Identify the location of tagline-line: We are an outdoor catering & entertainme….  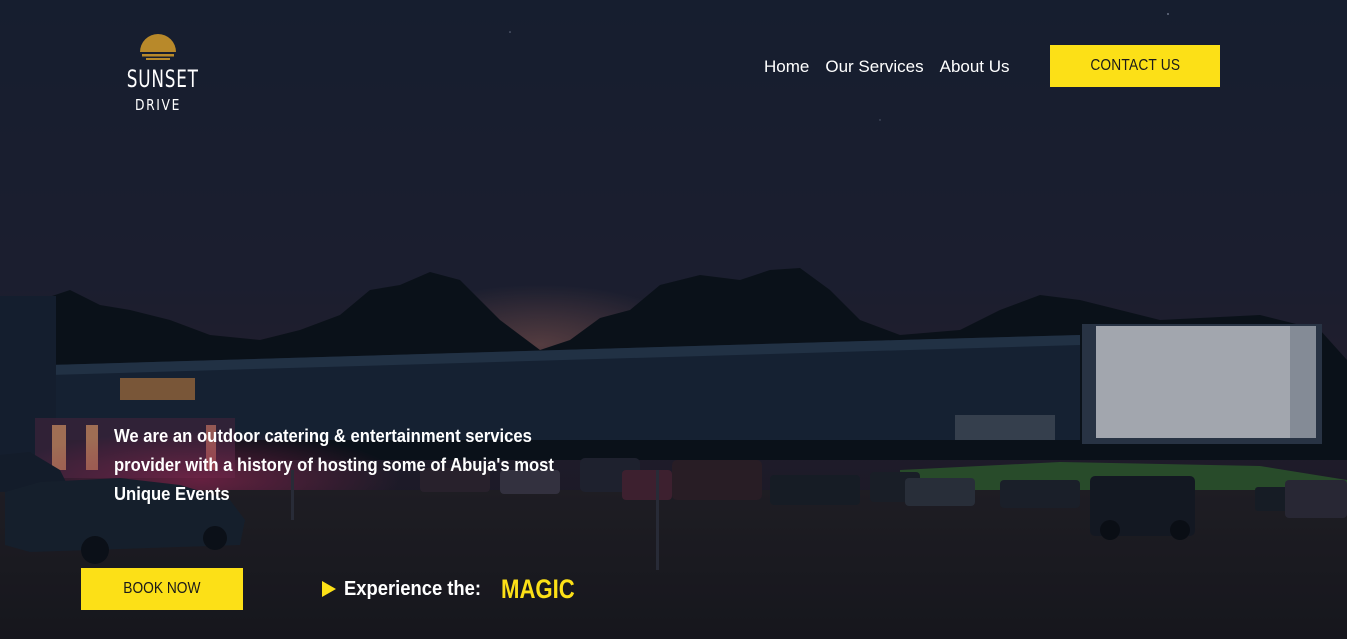
(323, 435).